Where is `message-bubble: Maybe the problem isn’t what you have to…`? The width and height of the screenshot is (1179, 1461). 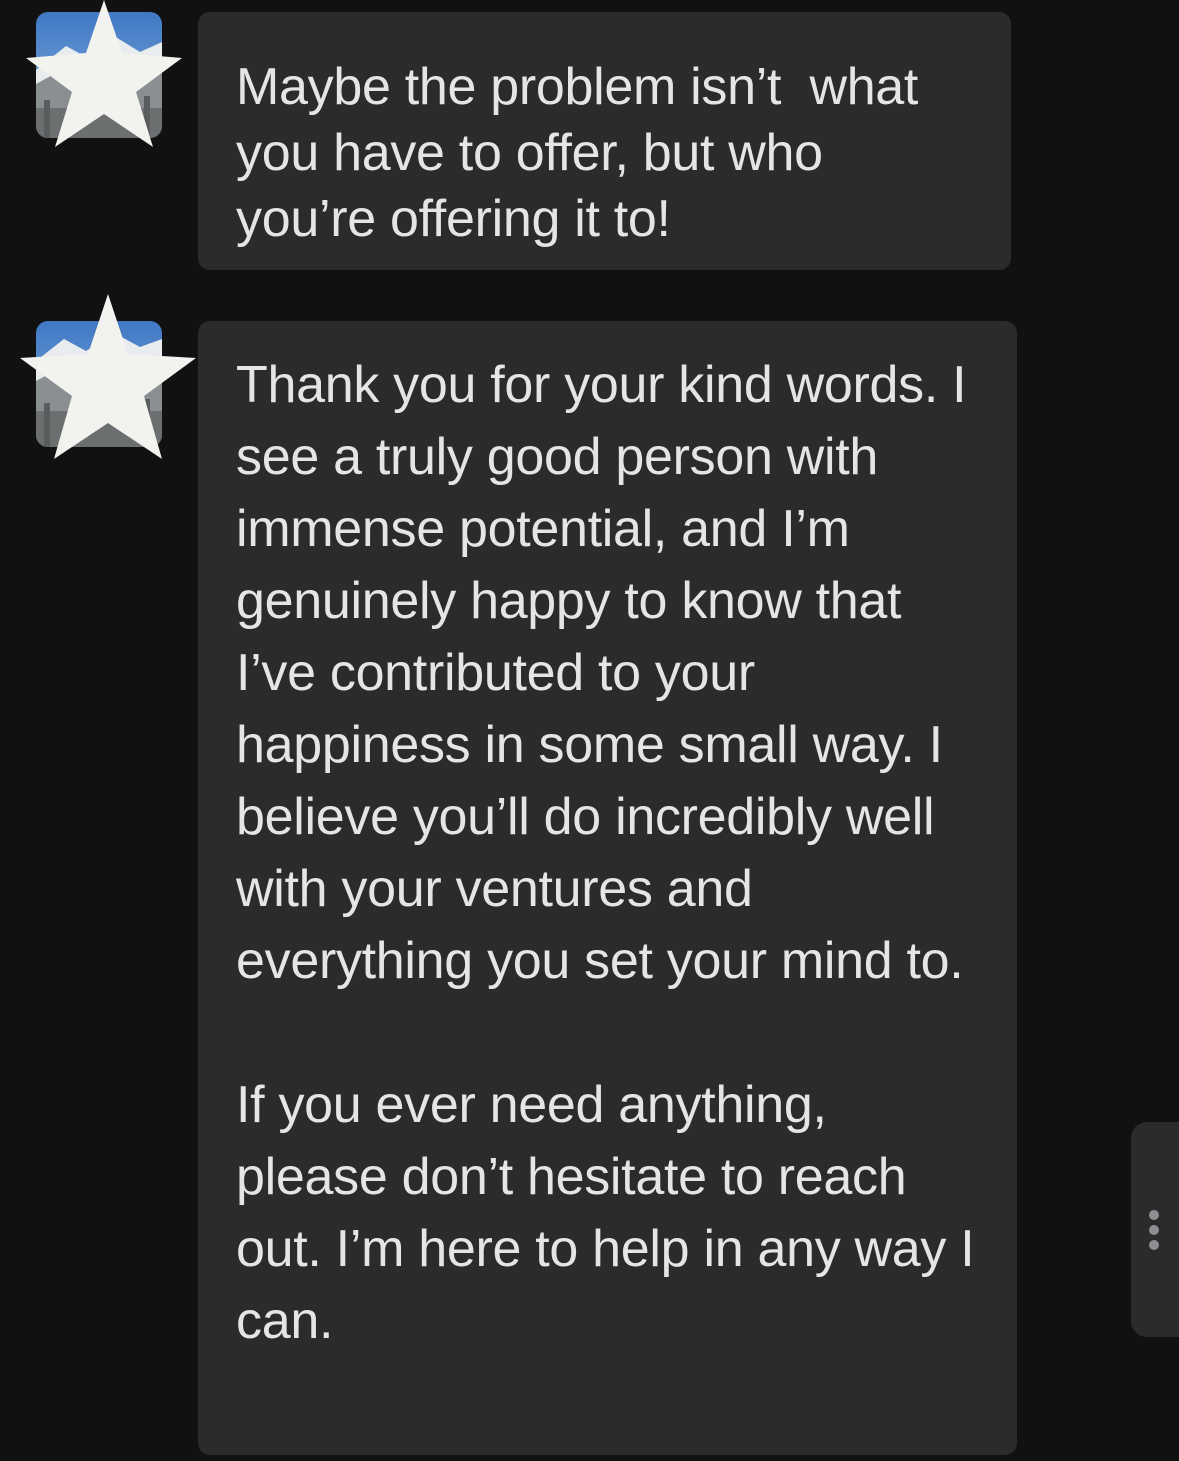
message-bubble: Maybe the problem isn’t what you have to… is located at coordinates (604, 141).